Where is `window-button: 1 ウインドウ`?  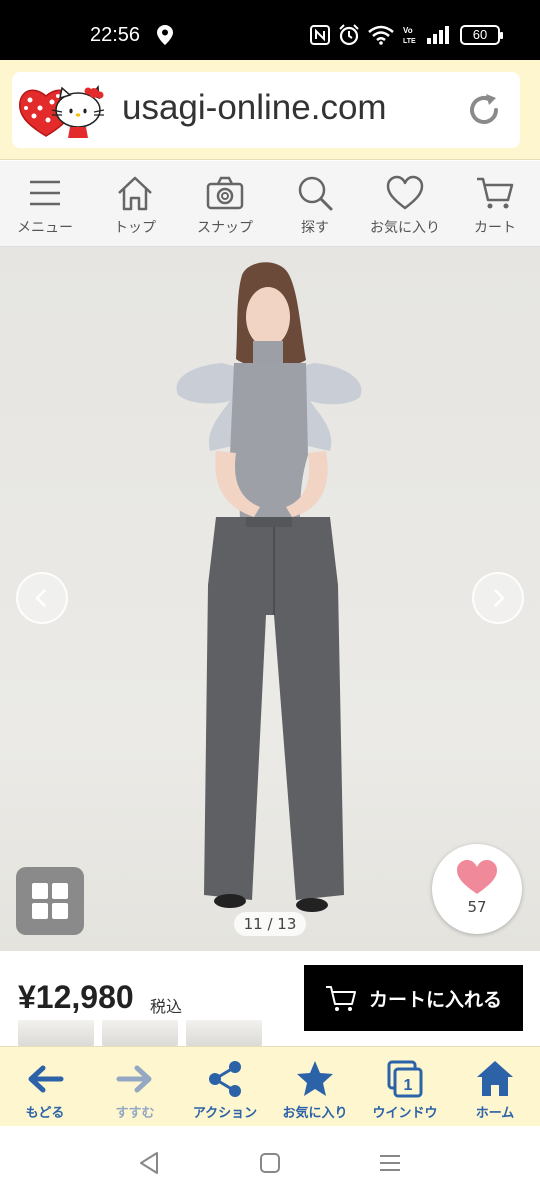
window-button: 1 ウインドウ is located at coordinates (405, 1086).